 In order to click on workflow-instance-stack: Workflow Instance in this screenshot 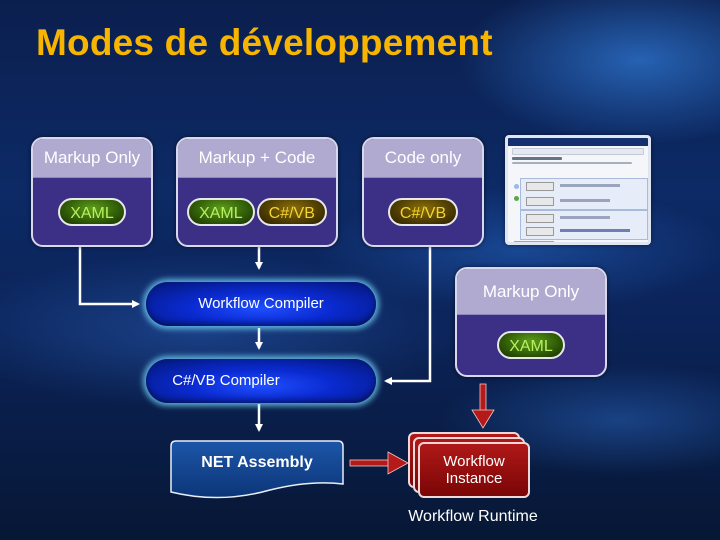, I will do `click(471, 467)`.